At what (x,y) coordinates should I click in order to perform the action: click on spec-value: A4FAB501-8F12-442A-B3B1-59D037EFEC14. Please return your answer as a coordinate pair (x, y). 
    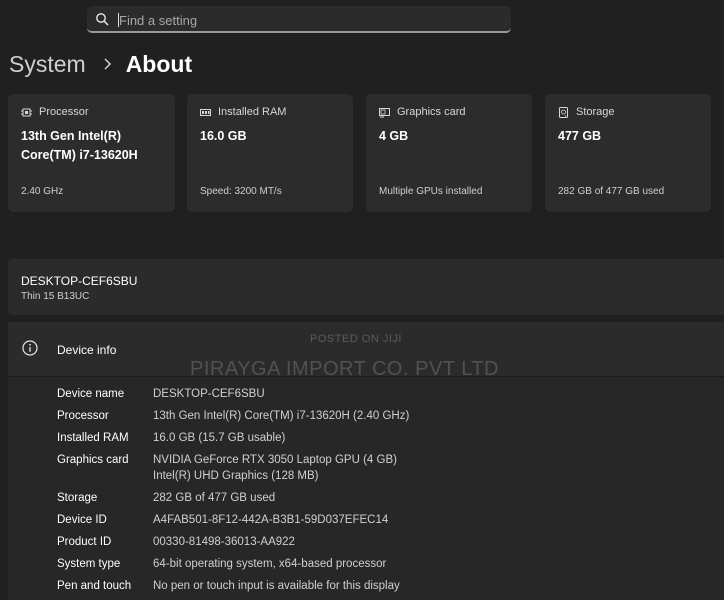
    Looking at the image, I should click on (271, 520).